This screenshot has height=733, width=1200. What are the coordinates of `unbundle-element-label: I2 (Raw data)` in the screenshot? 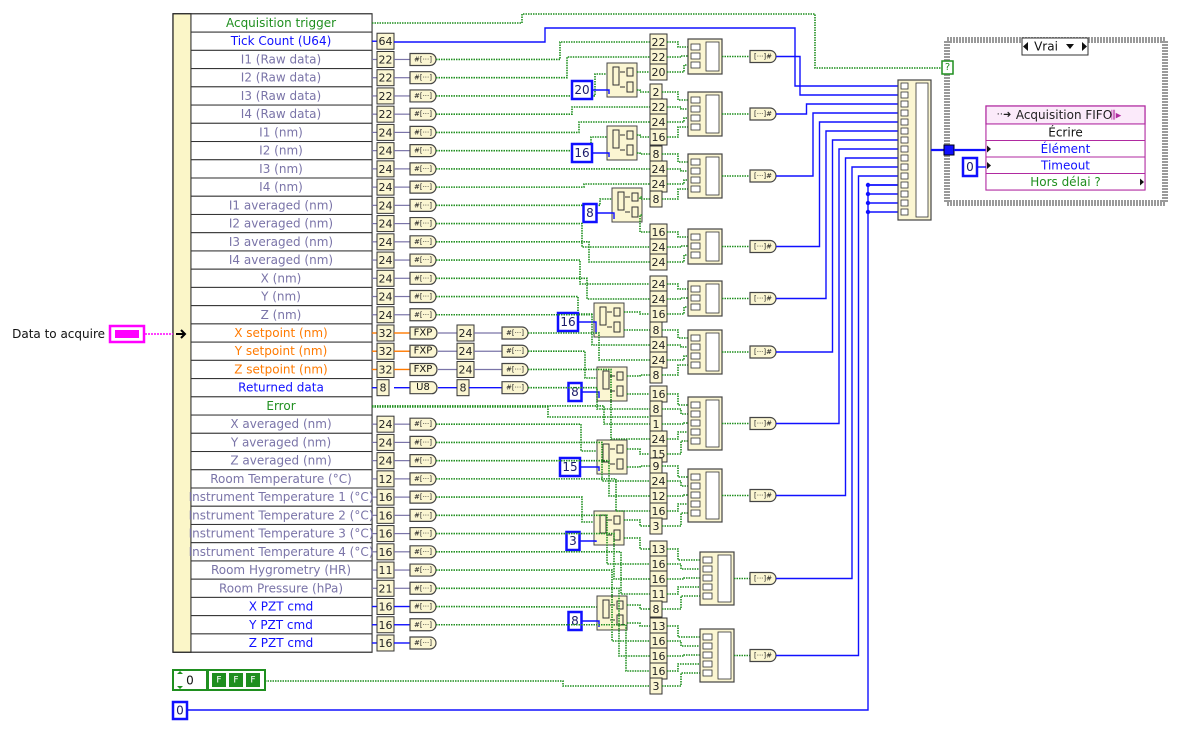 It's located at (281, 78).